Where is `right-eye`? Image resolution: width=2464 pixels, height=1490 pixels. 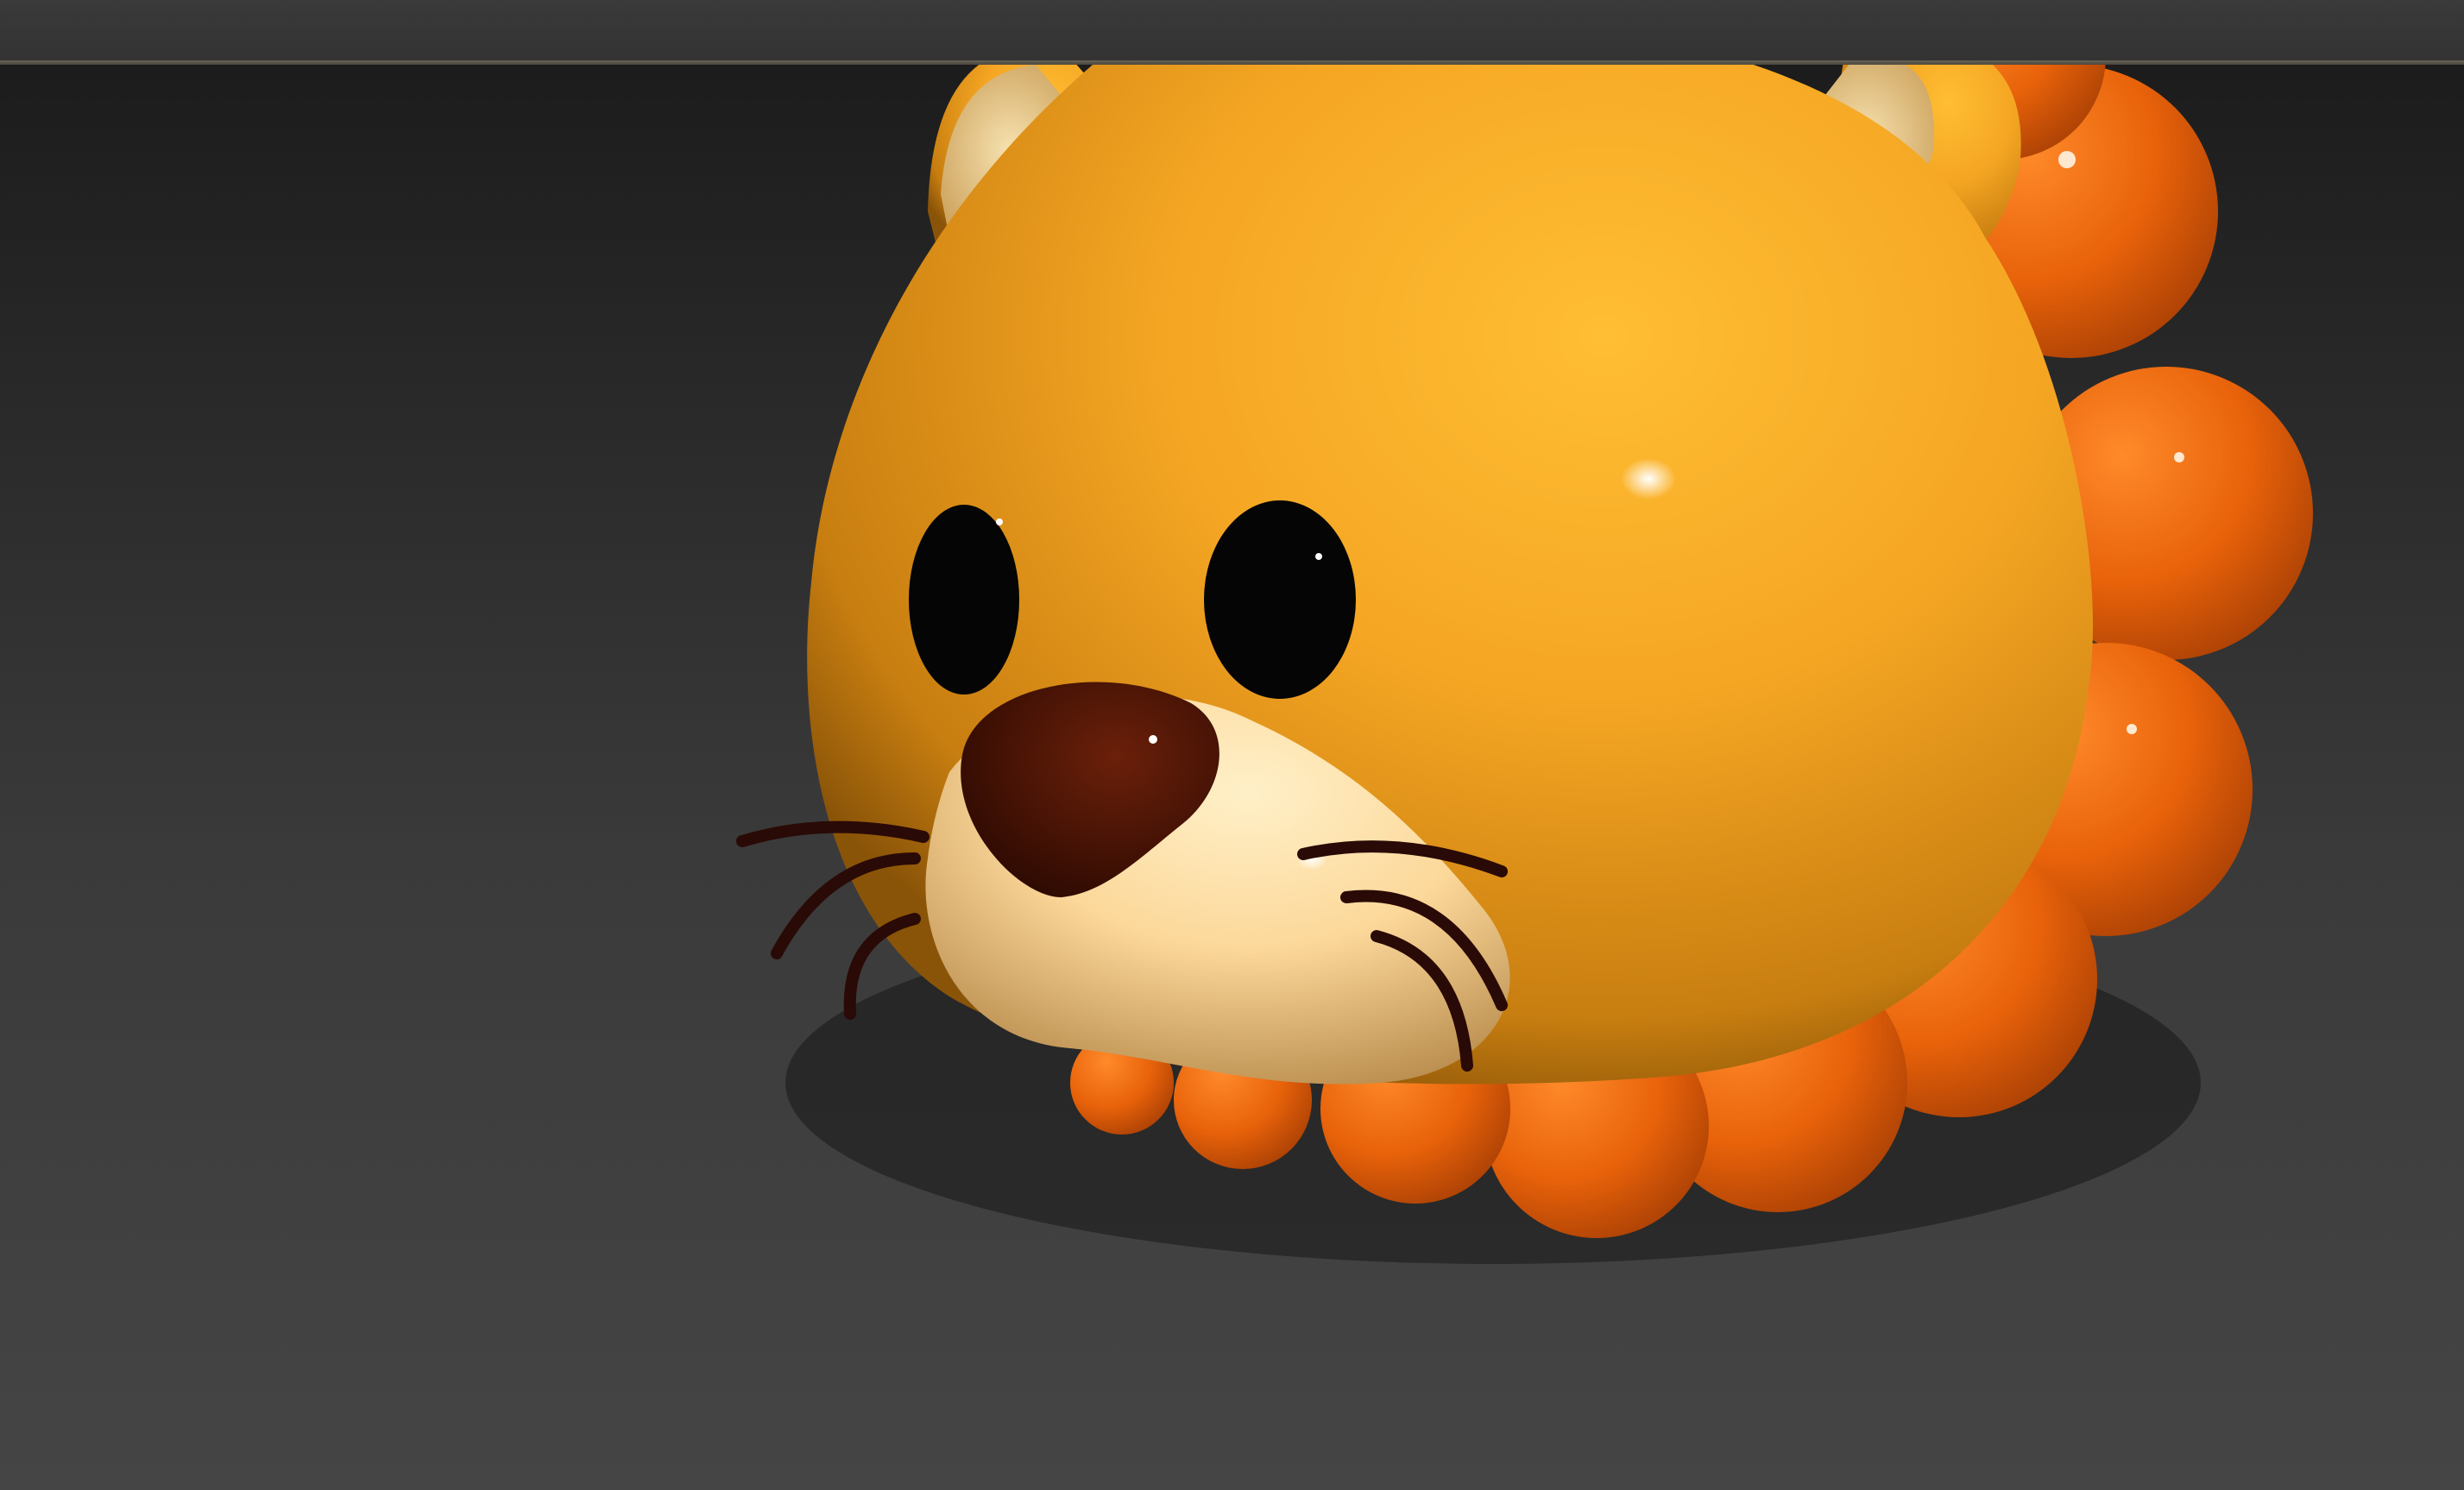
right-eye is located at coordinates (1280, 599).